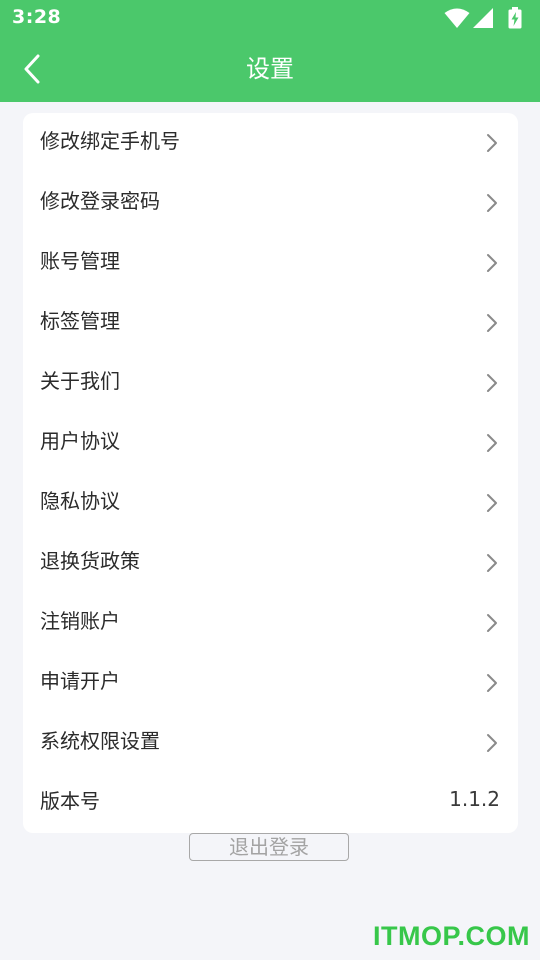 The width and height of the screenshot is (540, 960). What do you see at coordinates (270, 143) in the screenshot?
I see `menu-item-change-phone: 修改绑定手机号` at bounding box center [270, 143].